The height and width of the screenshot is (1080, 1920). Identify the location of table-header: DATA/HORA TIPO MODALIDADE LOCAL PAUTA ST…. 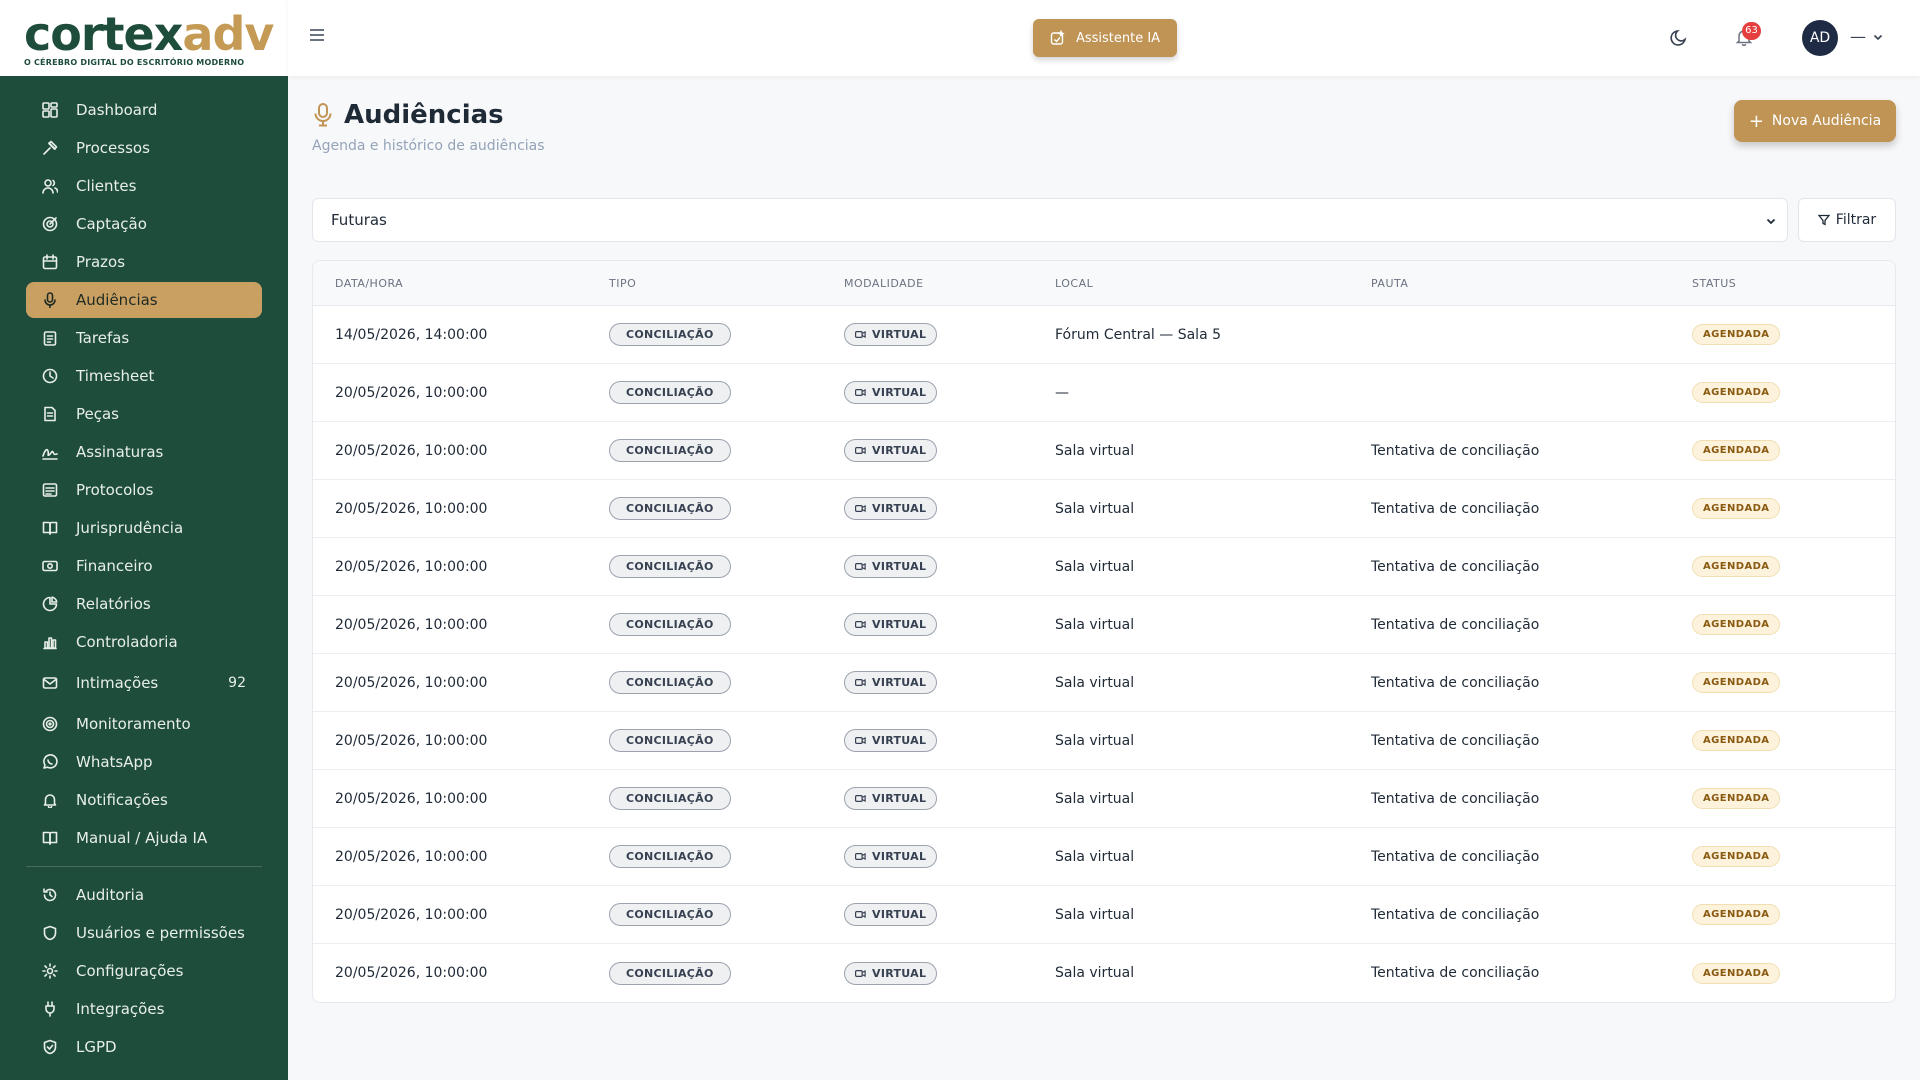
(1104, 283).